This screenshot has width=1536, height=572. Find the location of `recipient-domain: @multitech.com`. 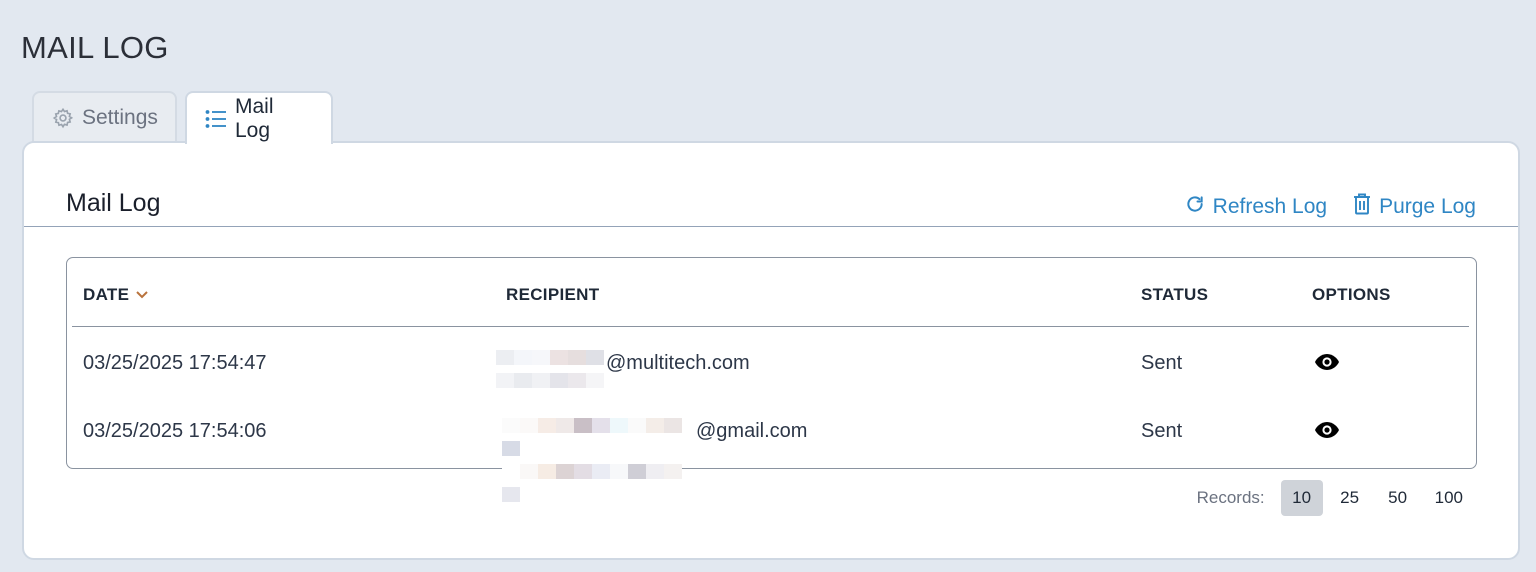

recipient-domain: @multitech.com is located at coordinates (678, 362).